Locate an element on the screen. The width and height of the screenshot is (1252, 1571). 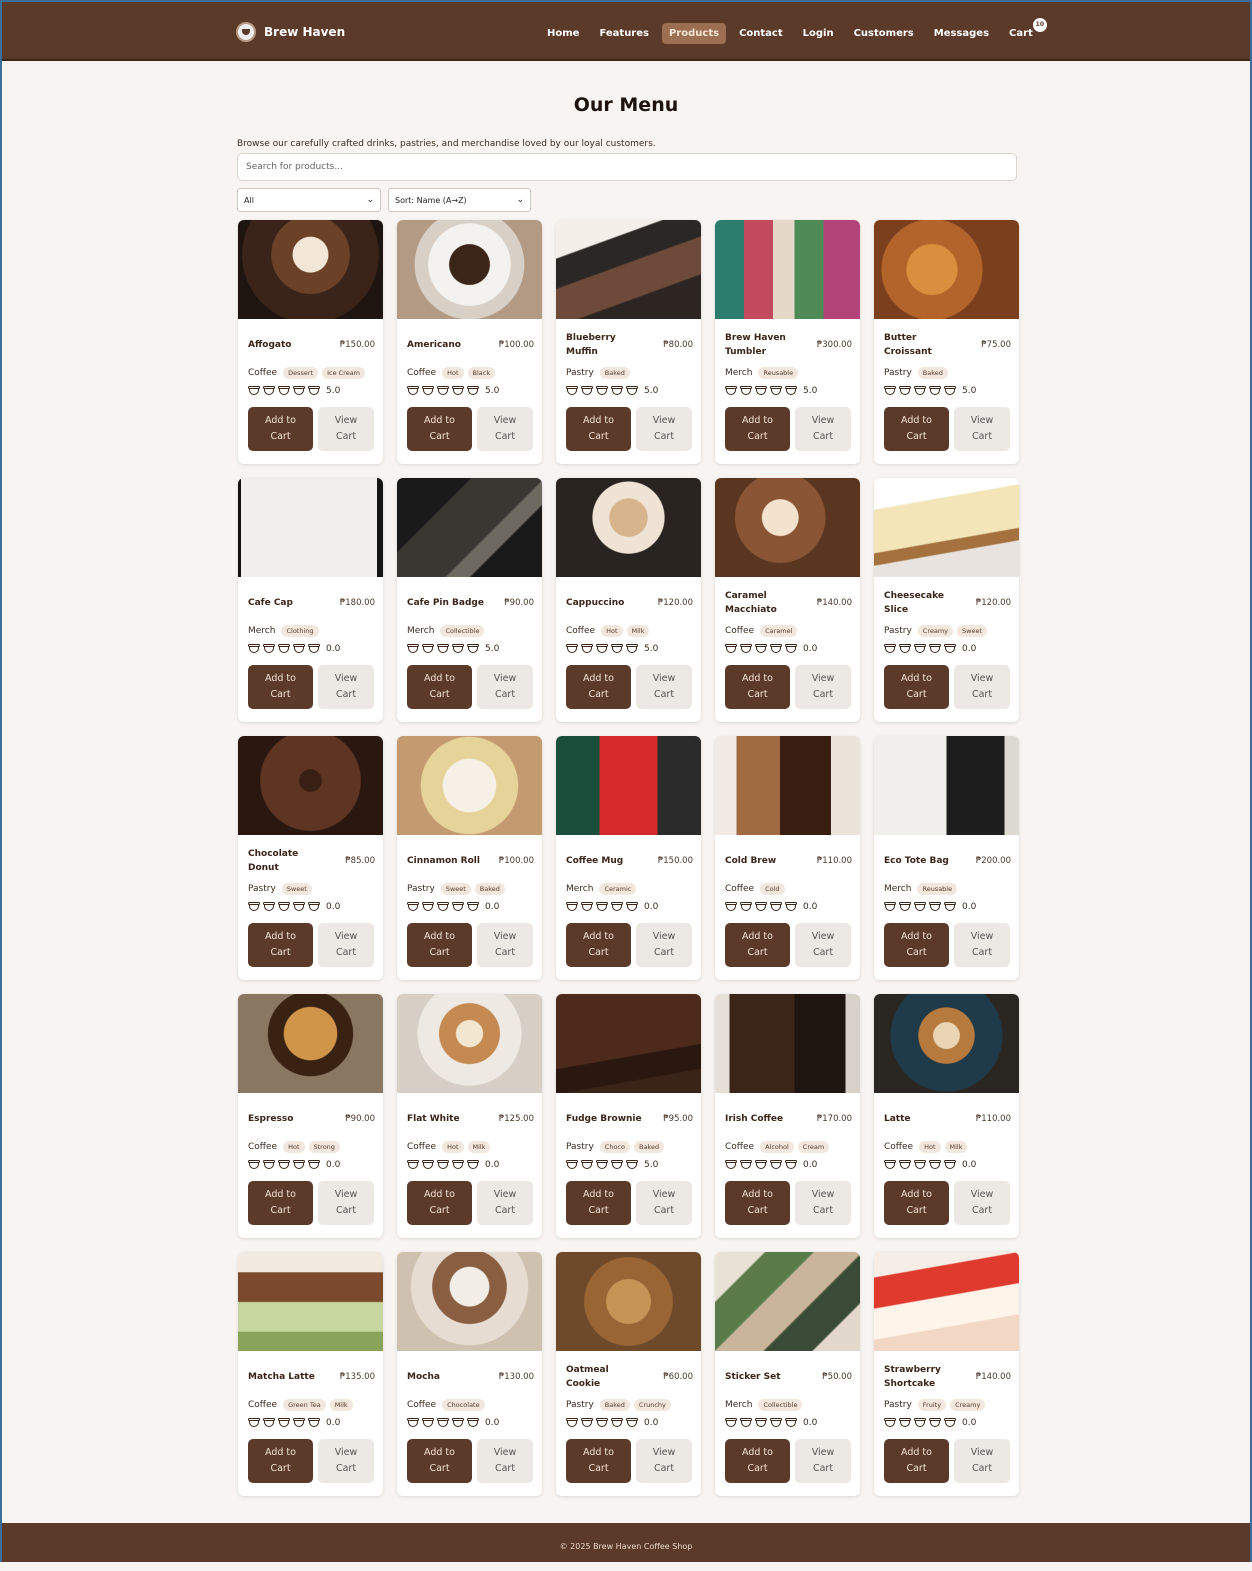
product-tag: Ceramic is located at coordinates (618, 889).